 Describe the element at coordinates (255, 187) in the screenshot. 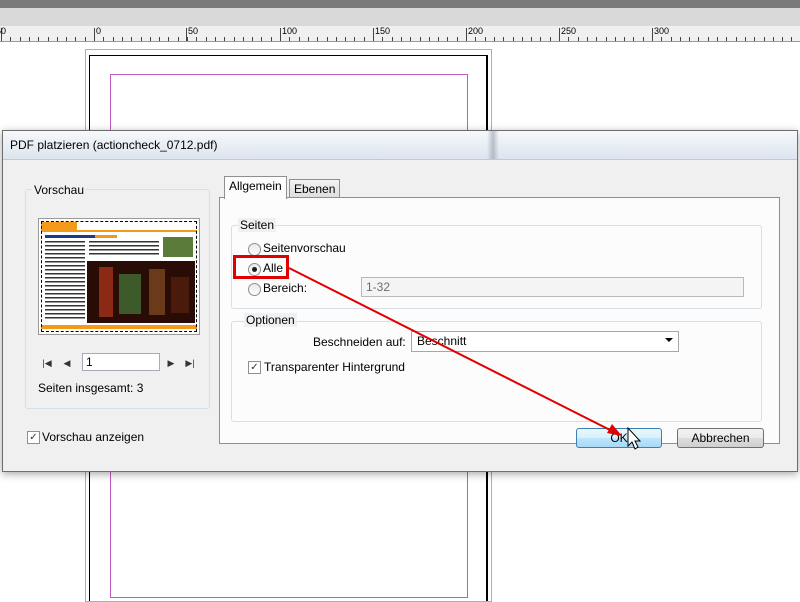

I see `tab-allgemein: Allgemein` at that location.